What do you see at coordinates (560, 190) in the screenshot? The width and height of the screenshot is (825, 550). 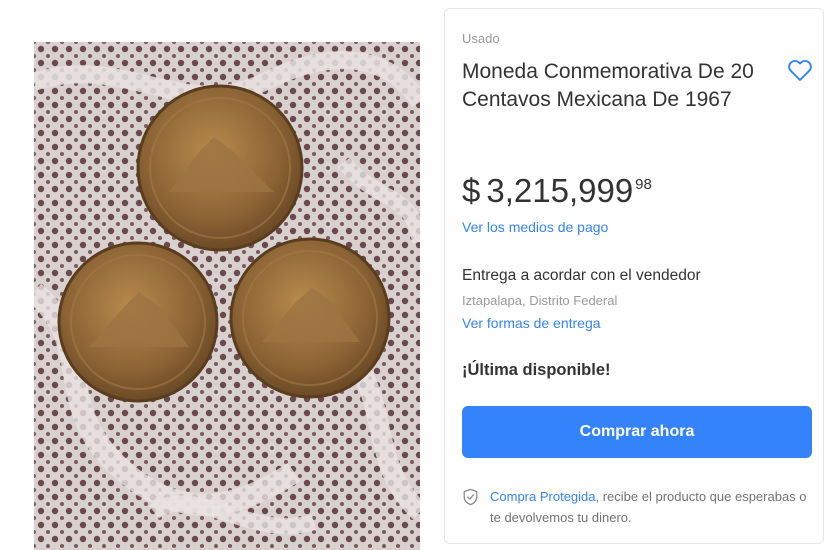 I see `price-amount: 3,215,999` at bounding box center [560, 190].